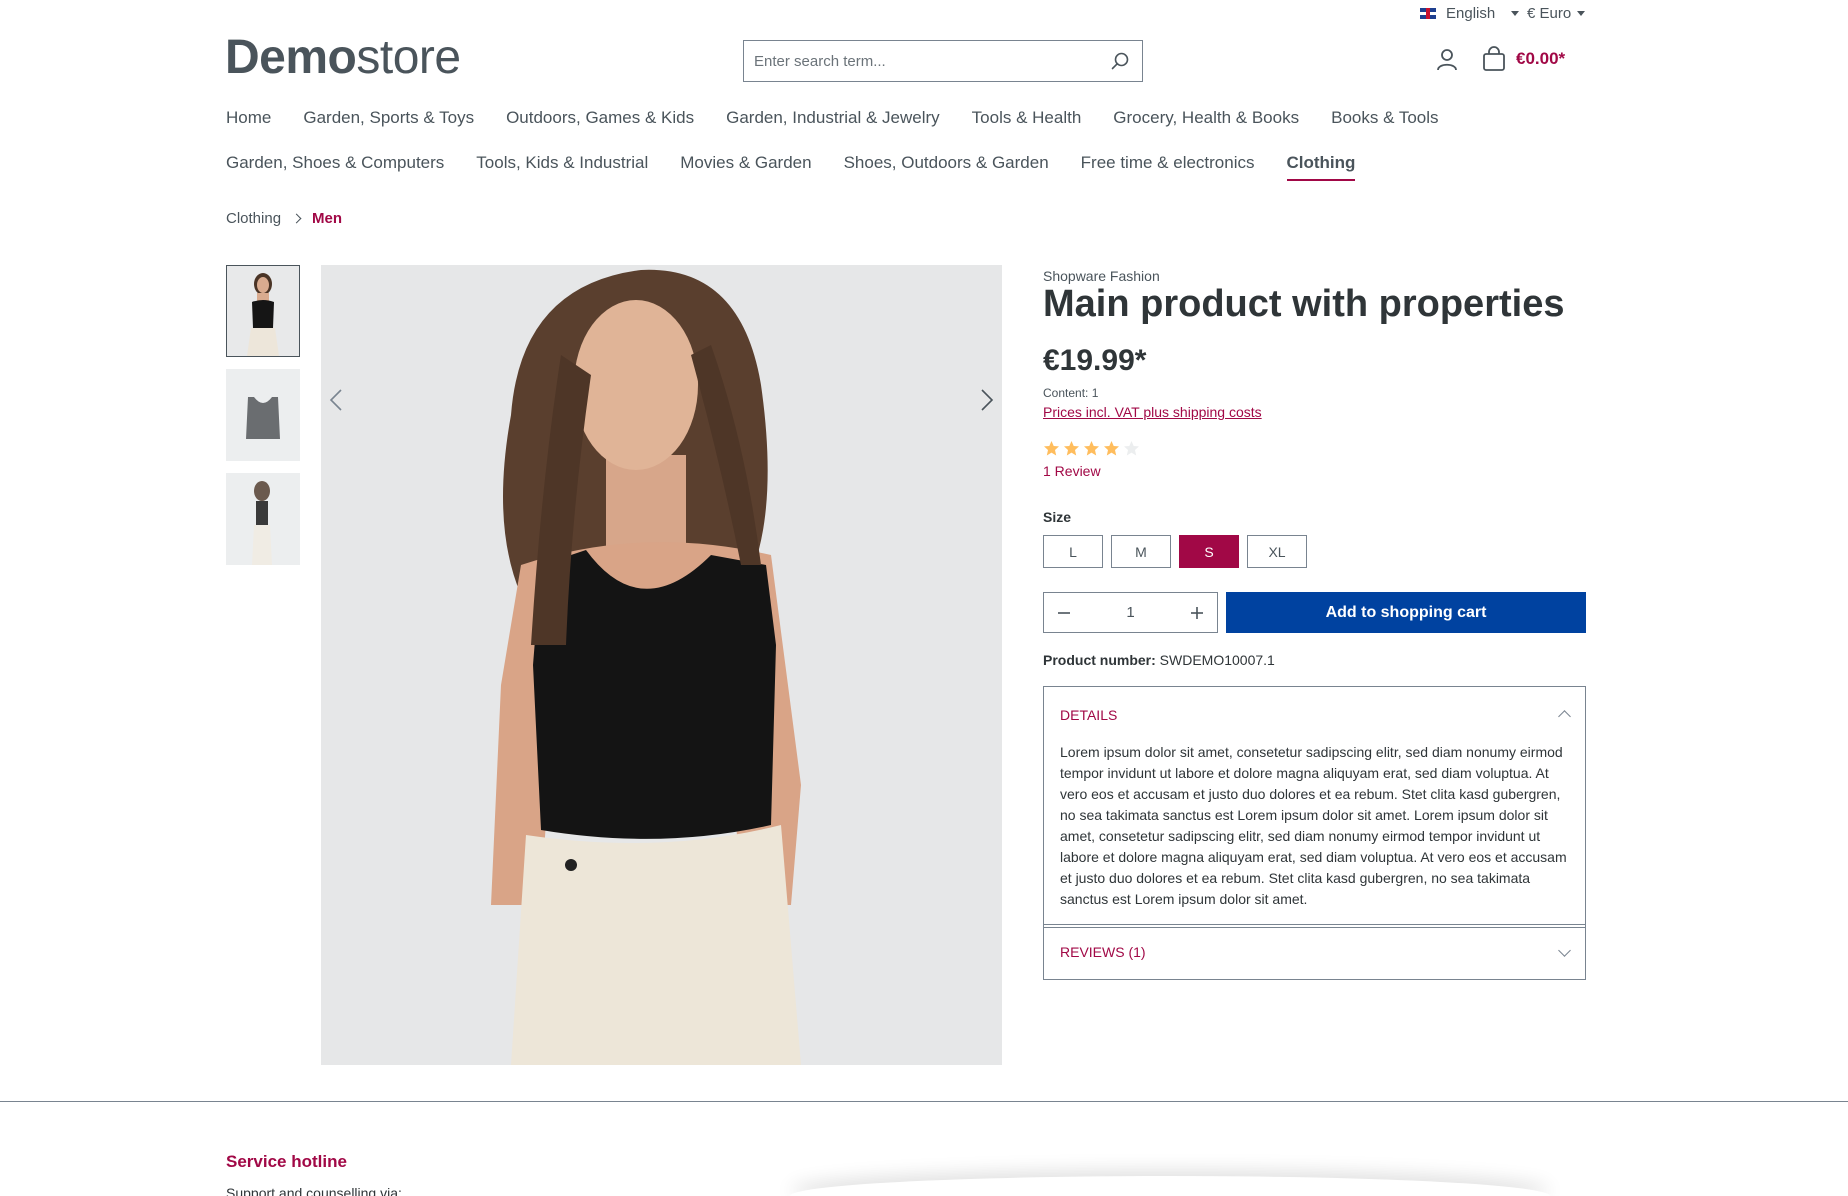 Image resolution: width=1848 pixels, height=1196 pixels. What do you see at coordinates (1095, 360) in the screenshot?
I see `product-price: €19.99*` at bounding box center [1095, 360].